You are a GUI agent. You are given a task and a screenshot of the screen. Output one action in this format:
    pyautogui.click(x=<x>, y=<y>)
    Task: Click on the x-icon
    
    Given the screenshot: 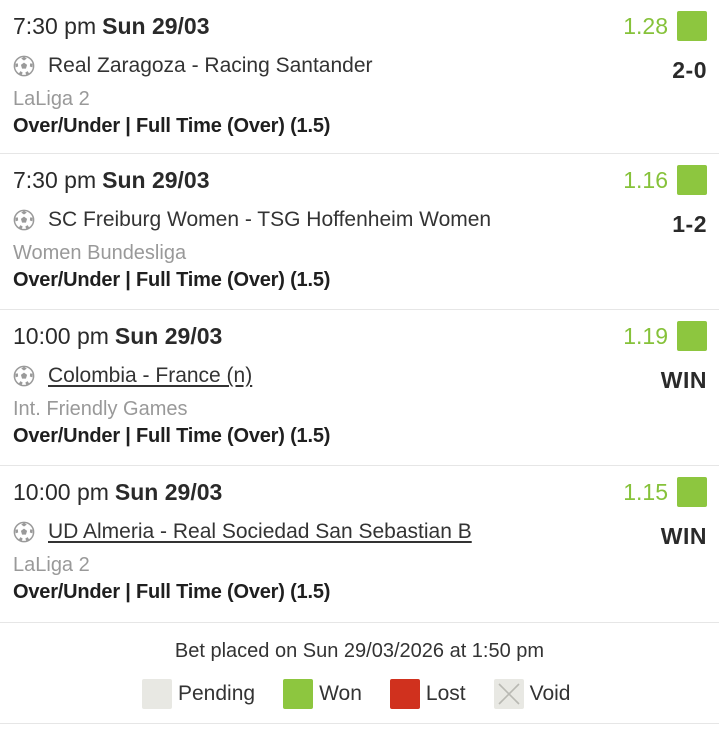 What is the action you would take?
    pyautogui.click(x=509, y=694)
    